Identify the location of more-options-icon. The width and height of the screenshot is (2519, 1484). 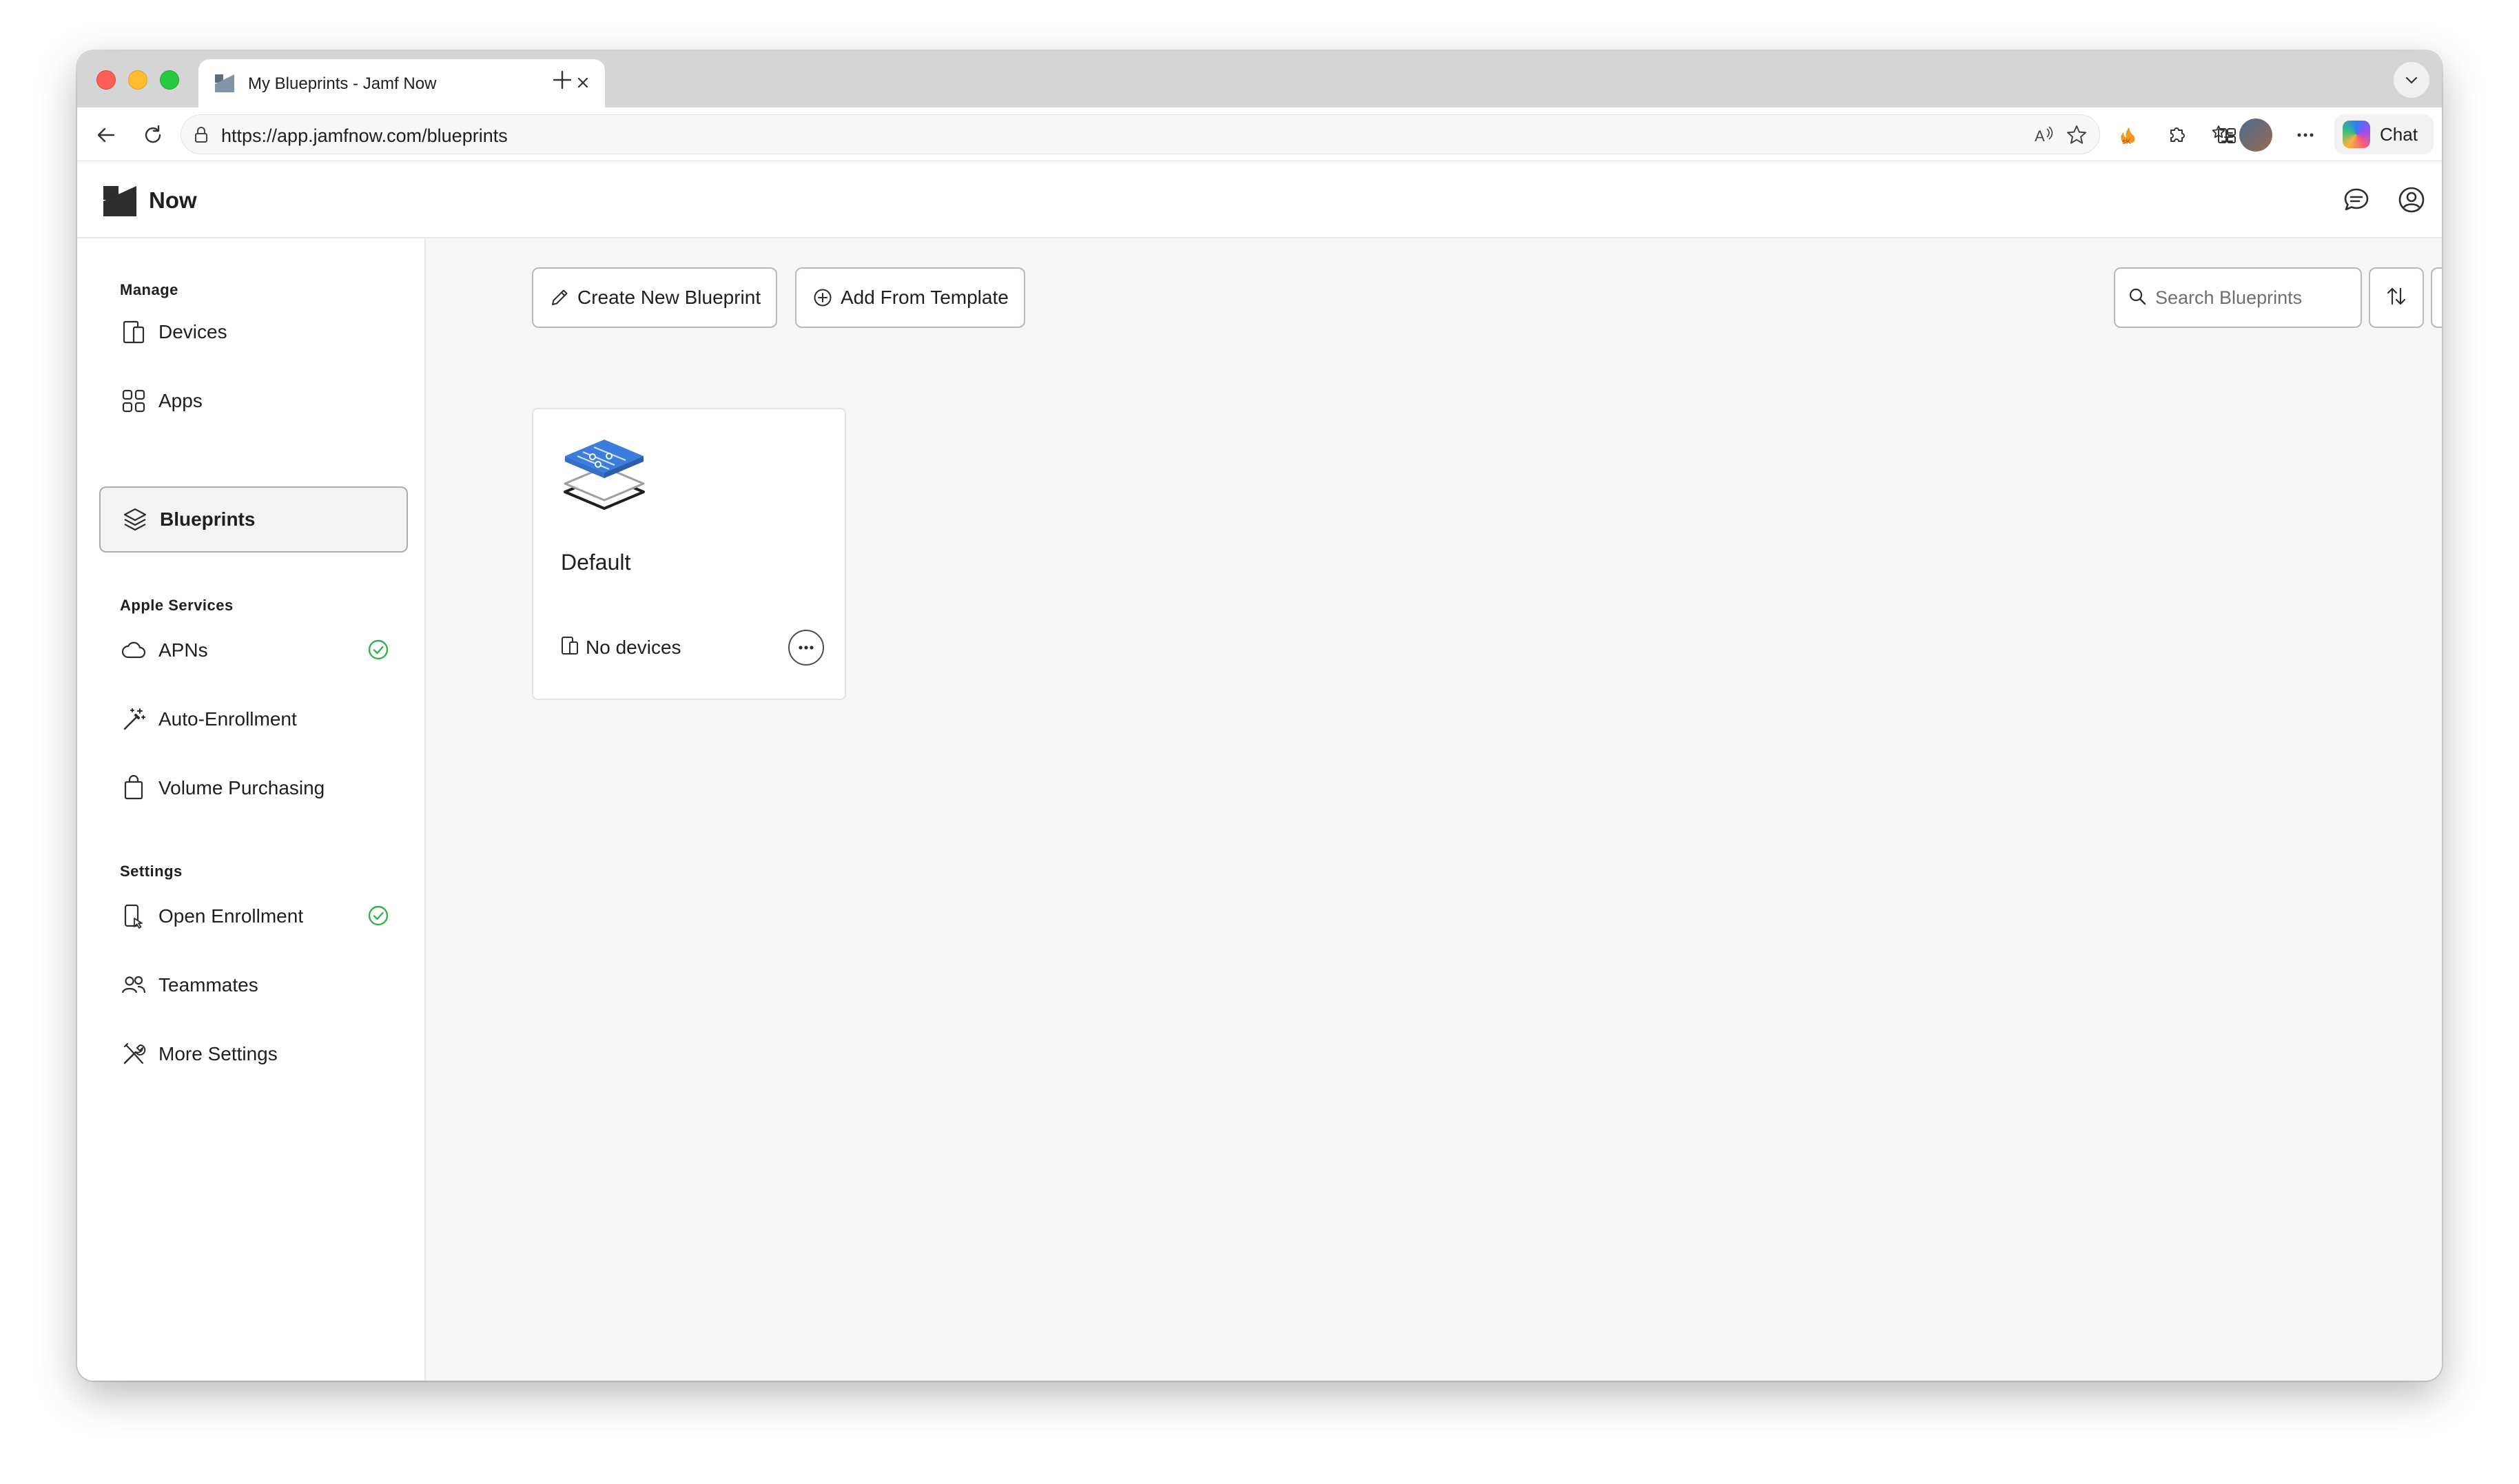
(2305, 135).